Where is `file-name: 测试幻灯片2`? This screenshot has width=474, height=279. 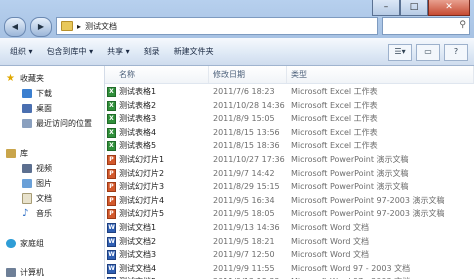
file-name: 测试幻灯片2 is located at coordinates (142, 173).